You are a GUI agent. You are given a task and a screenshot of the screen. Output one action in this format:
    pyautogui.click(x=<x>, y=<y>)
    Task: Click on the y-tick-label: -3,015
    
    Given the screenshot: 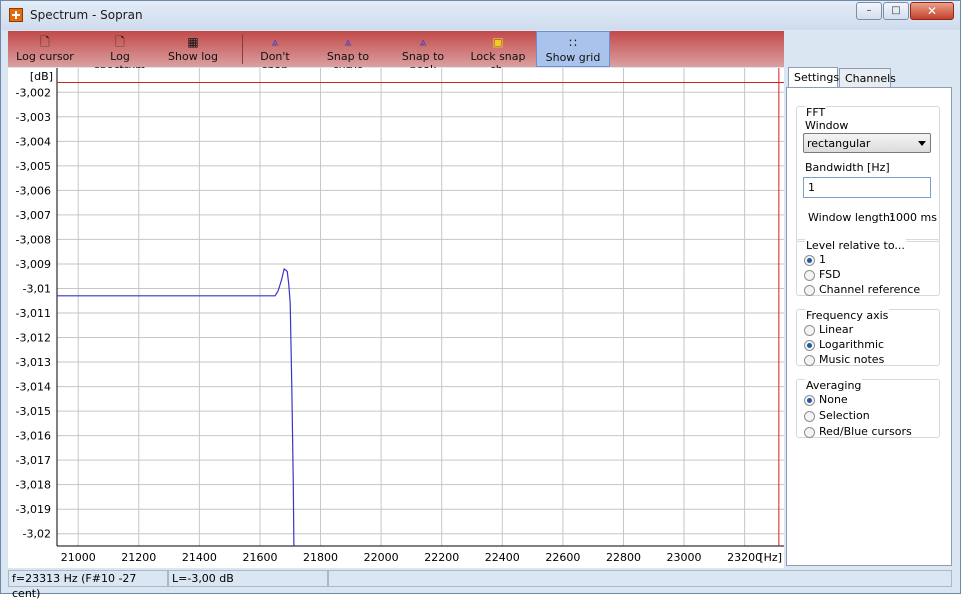 What is the action you would take?
    pyautogui.click(x=33, y=411)
    